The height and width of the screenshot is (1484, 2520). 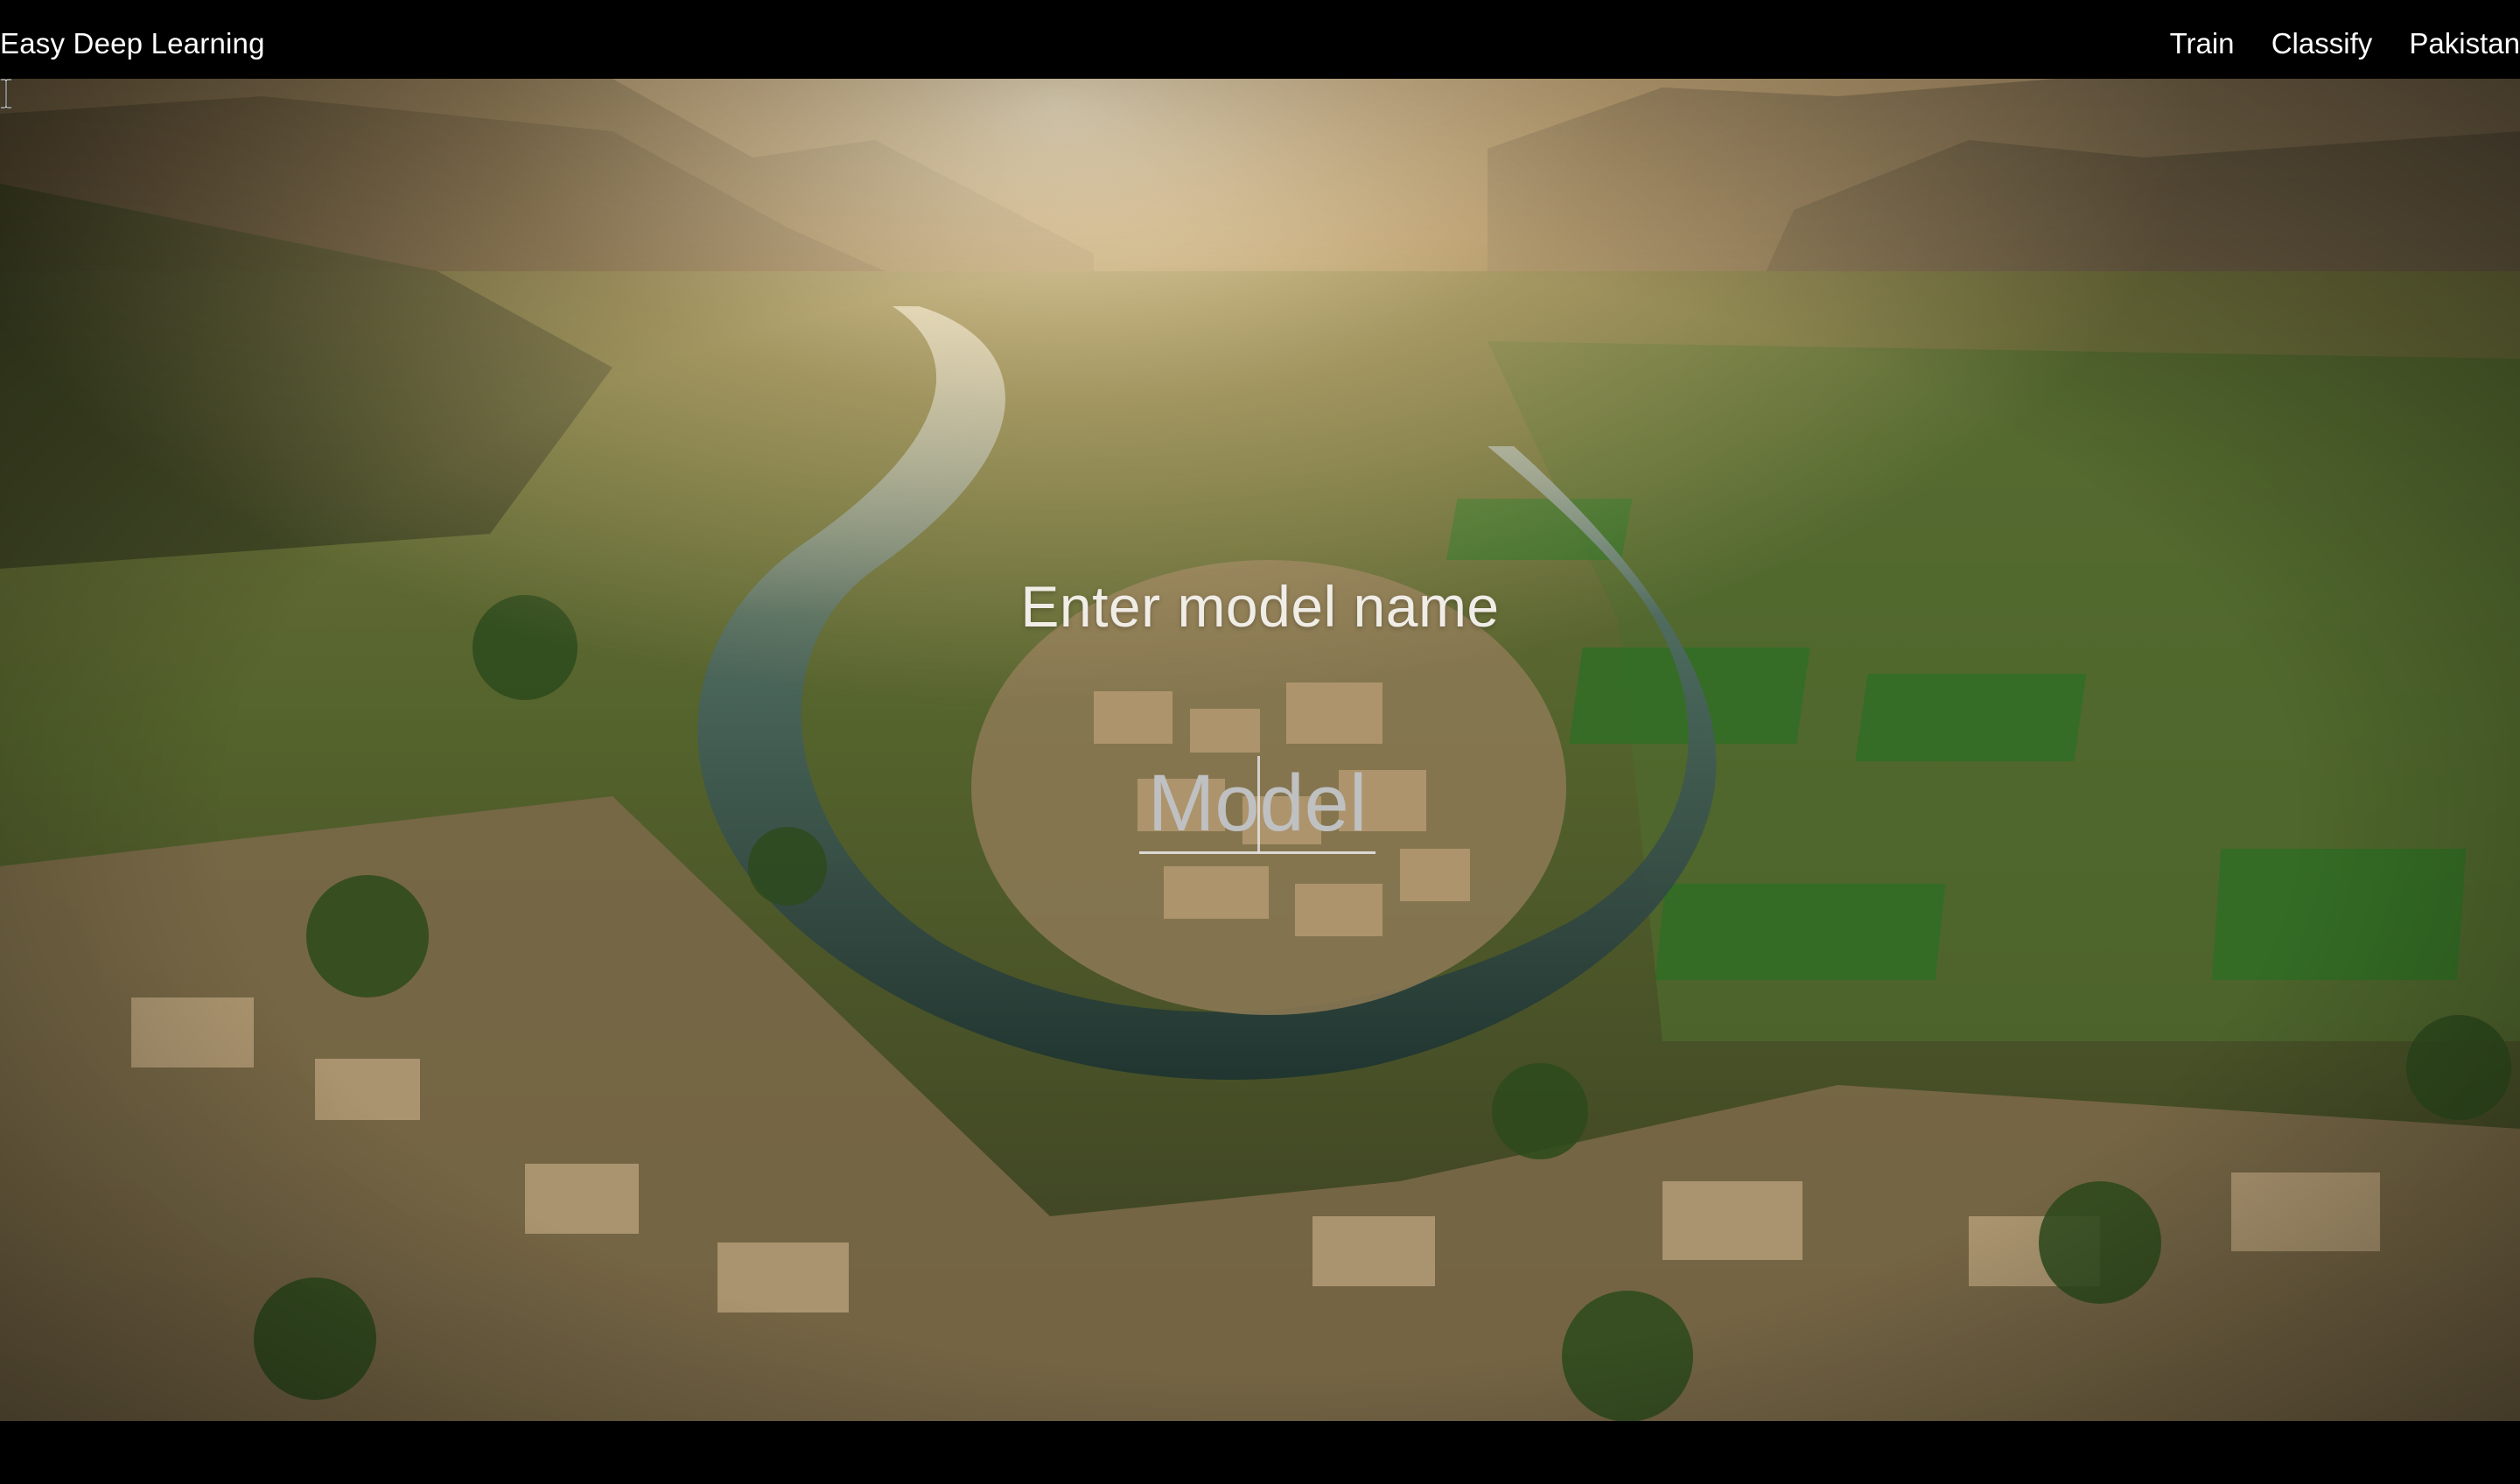 What do you see at coordinates (2464, 44) in the screenshot?
I see `nav-pakistan: Pakistan` at bounding box center [2464, 44].